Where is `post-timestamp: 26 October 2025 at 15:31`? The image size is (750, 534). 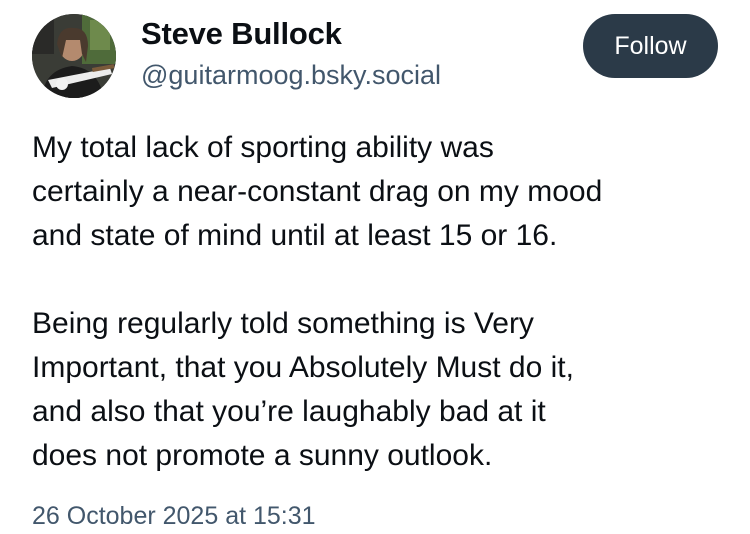
post-timestamp: 26 October 2025 at 15:31 is located at coordinates (174, 516).